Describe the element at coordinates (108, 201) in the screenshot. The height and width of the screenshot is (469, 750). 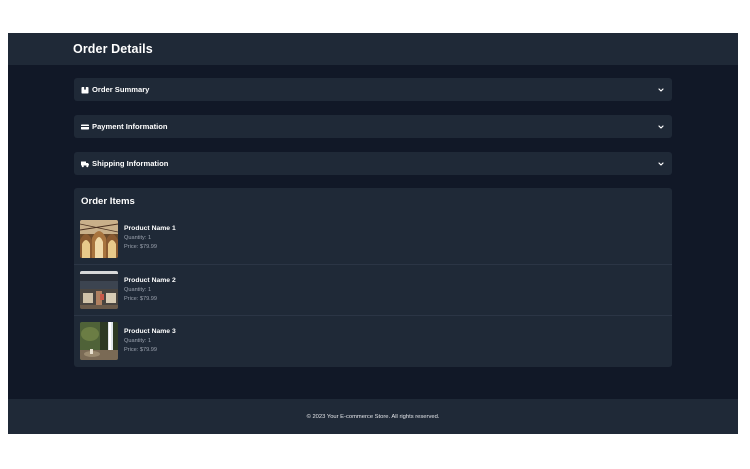
I see `order-items-title: Order Items` at that location.